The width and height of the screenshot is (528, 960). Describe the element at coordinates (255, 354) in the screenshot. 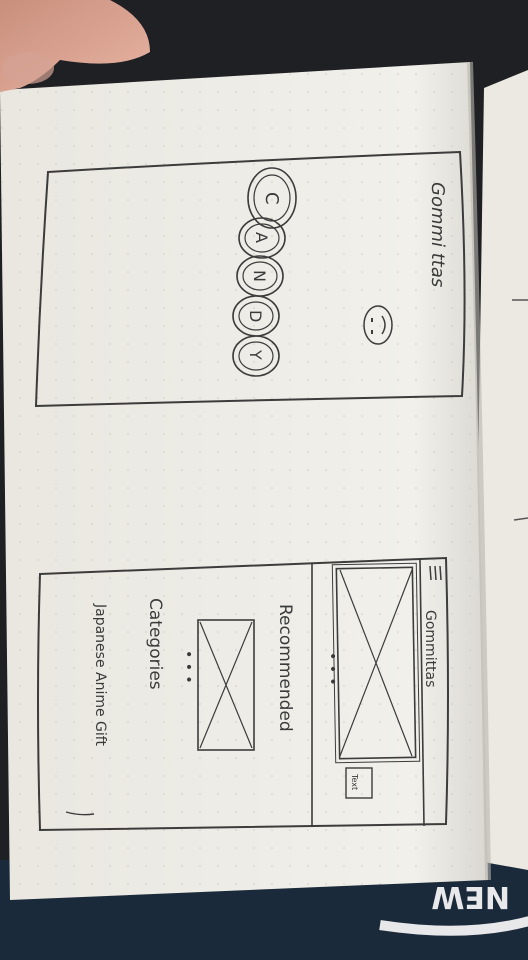

I see `letter-y: Y` at that location.